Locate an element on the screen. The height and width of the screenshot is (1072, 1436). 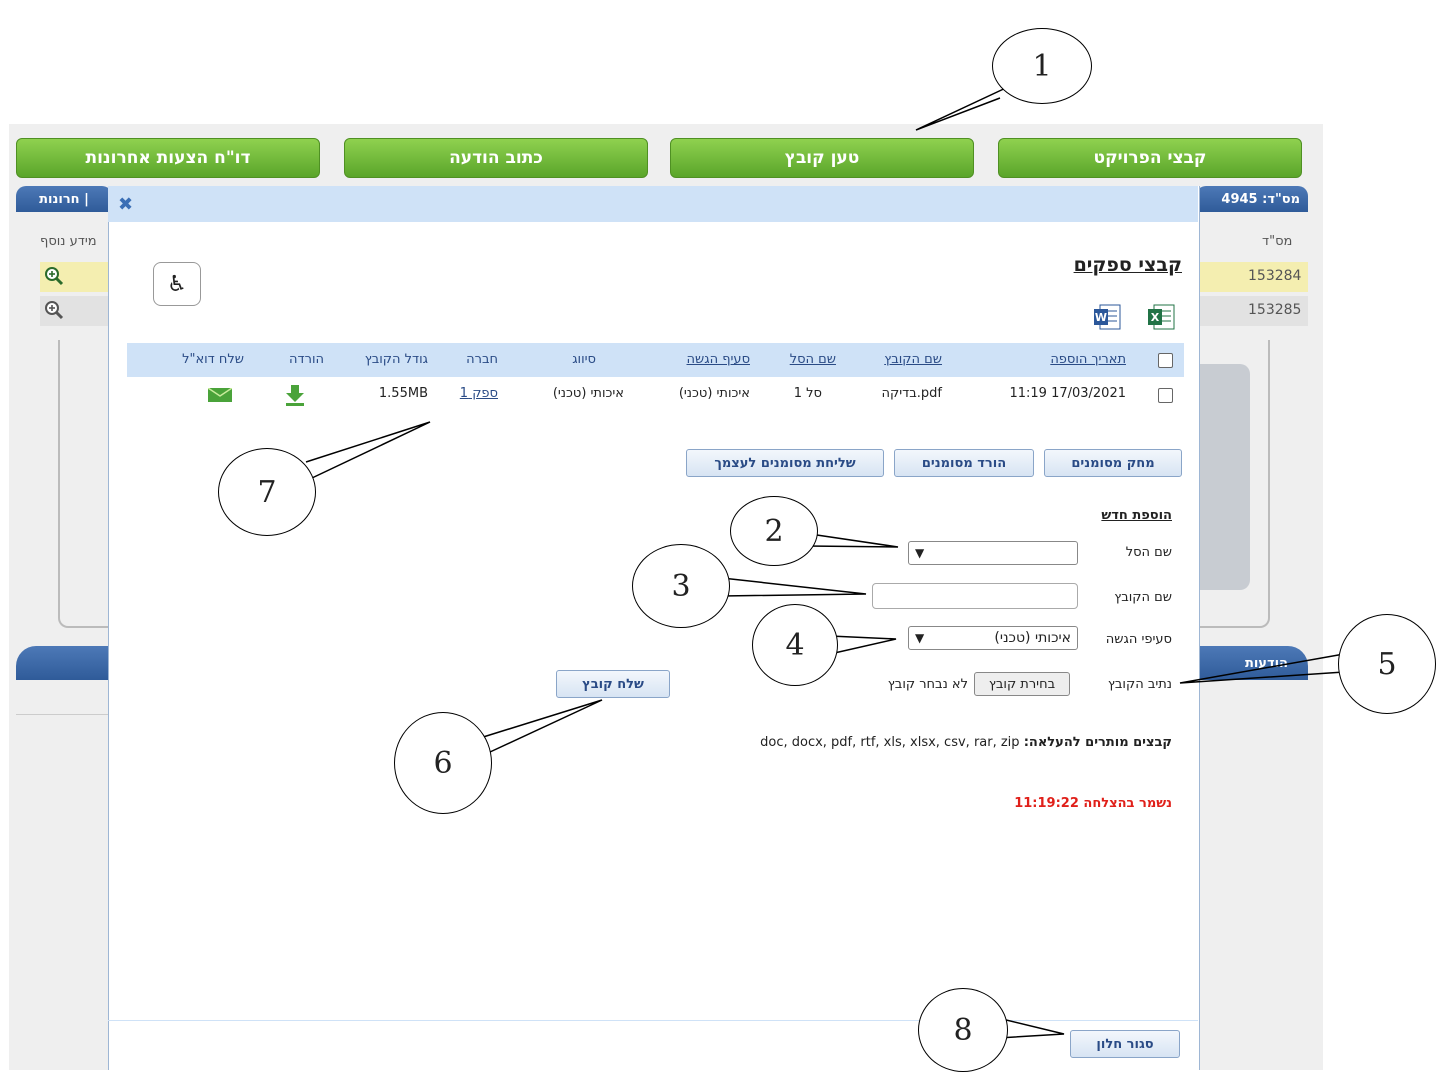
callout-4: 4 is located at coordinates (795, 645).